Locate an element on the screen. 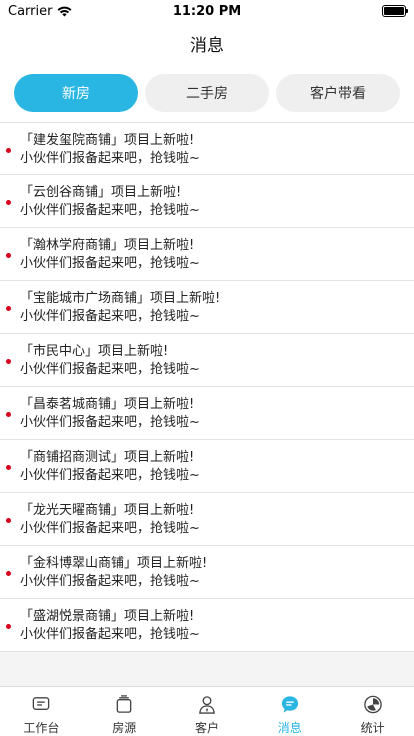  tabbar-label: 工作台 is located at coordinates (41, 728).